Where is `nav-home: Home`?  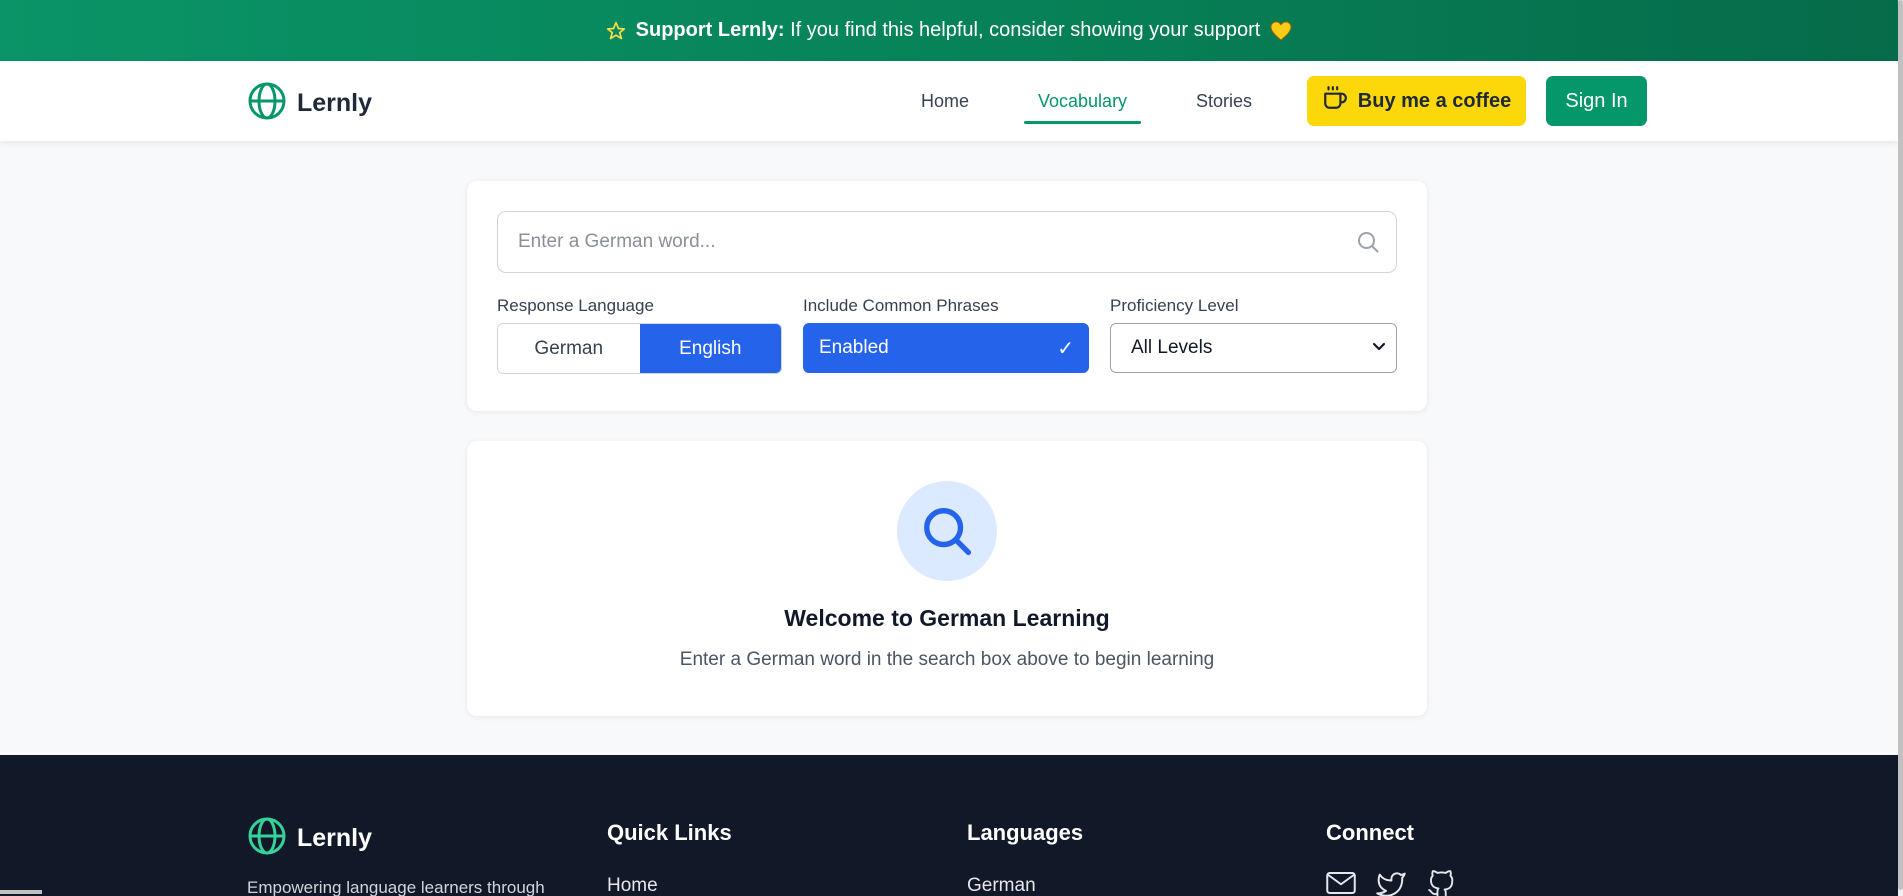
nav-home: Home is located at coordinates (945, 101).